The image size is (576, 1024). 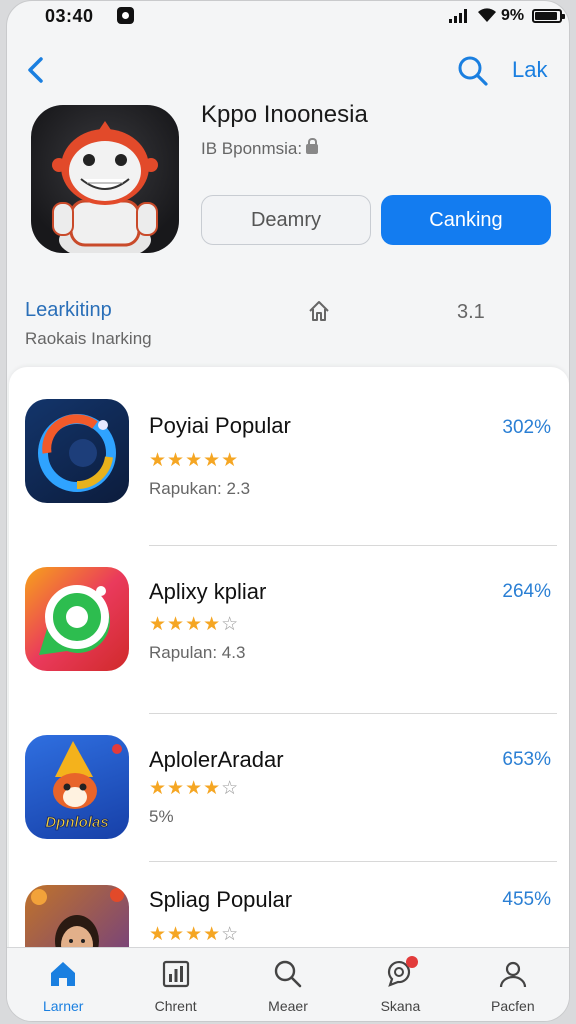 What do you see at coordinates (175, 1006) in the screenshot?
I see `tab-label: Chrent` at bounding box center [175, 1006].